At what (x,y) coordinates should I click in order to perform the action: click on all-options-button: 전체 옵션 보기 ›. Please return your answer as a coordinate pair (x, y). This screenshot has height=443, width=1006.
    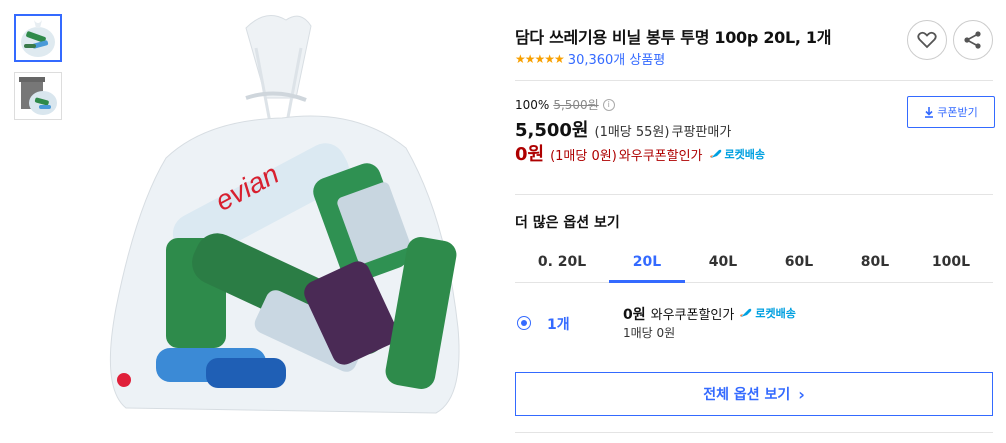
    Looking at the image, I should click on (754, 394).